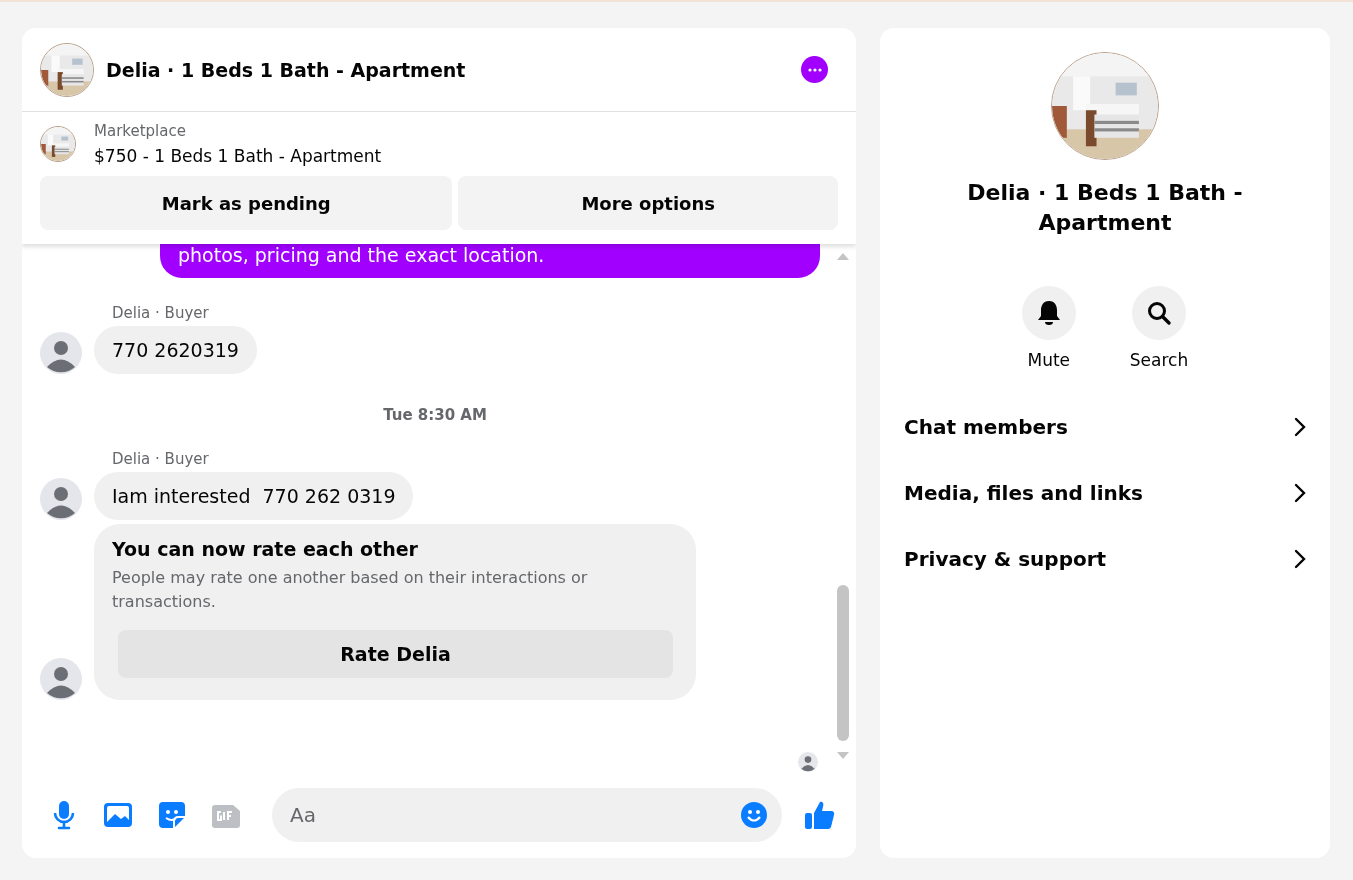 The image size is (1353, 880). I want to click on menu-row: Chat members, so click(1105, 426).